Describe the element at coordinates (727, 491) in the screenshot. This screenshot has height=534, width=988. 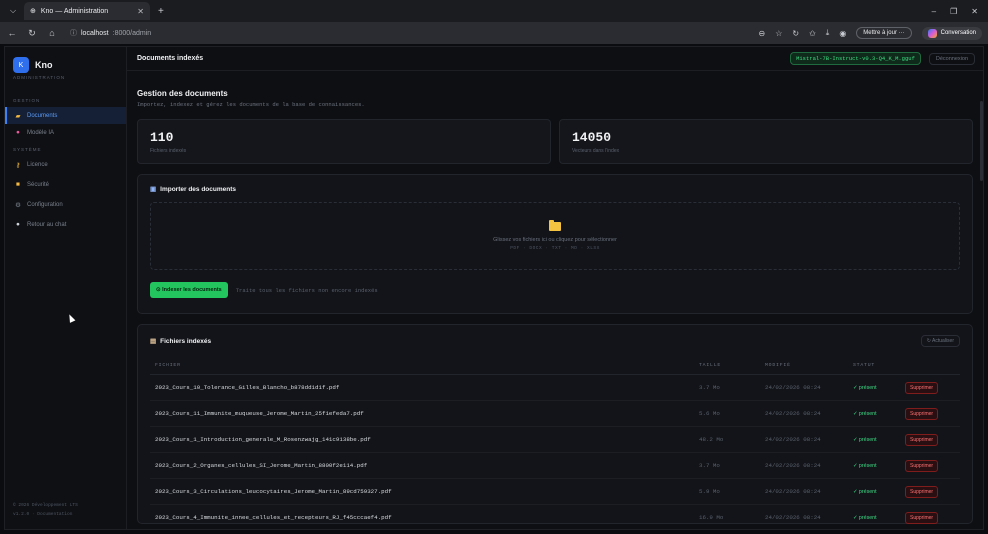
I see `file-size: 5.9 Mo` at that location.